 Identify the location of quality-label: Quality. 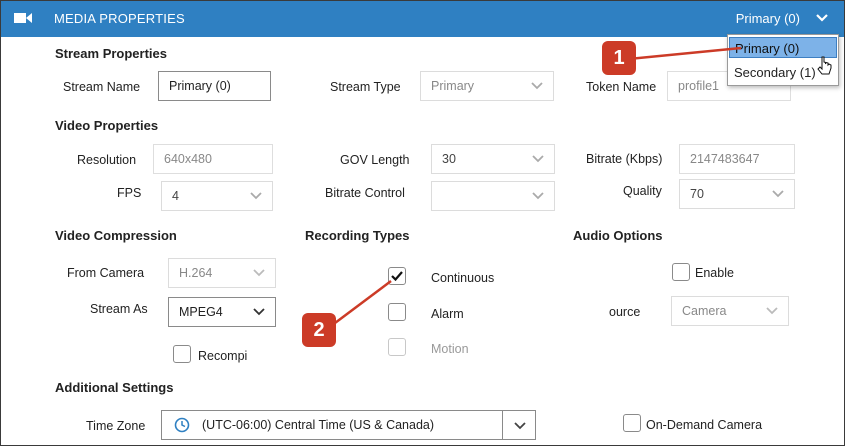
(642, 191).